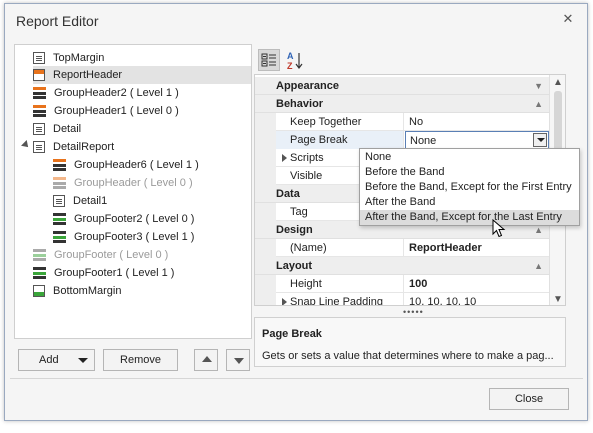 This screenshot has height=433, width=593. I want to click on category-label: Appearance, so click(307, 86).